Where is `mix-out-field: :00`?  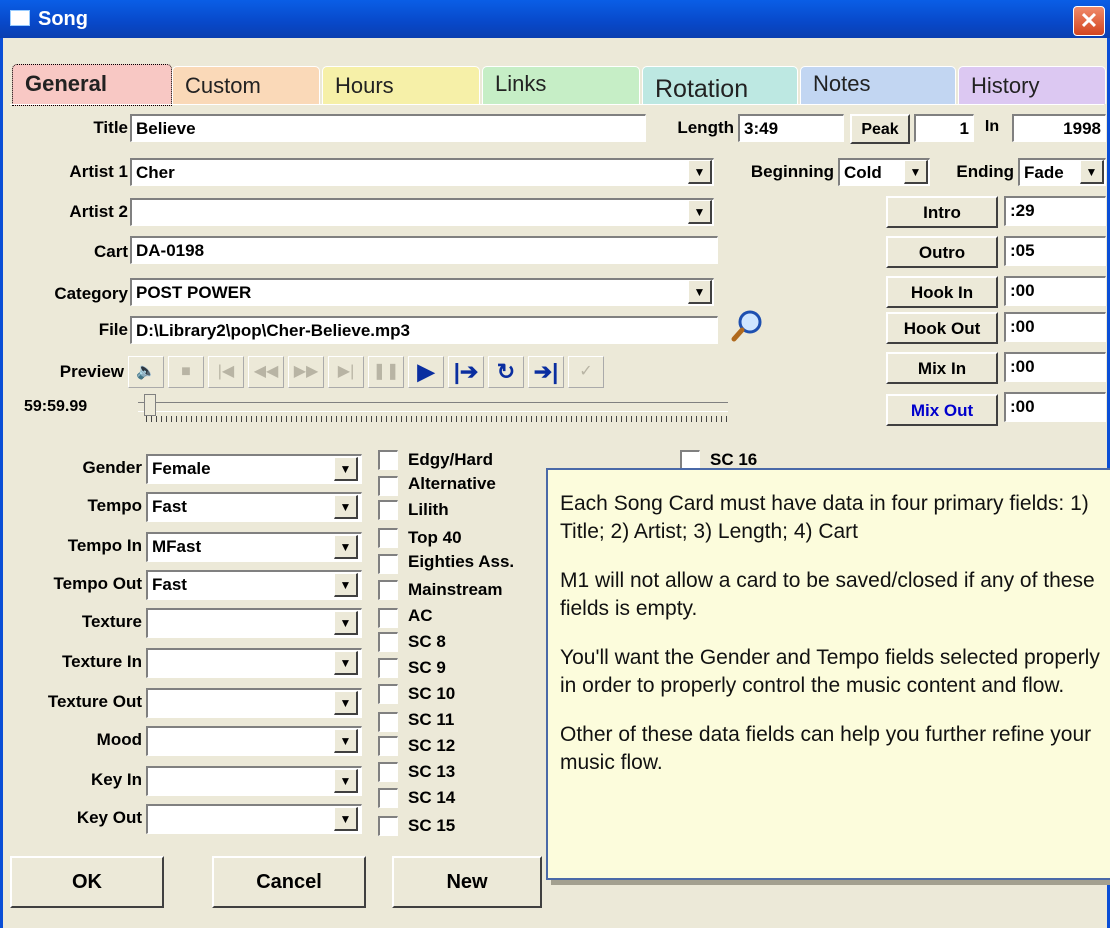 mix-out-field: :00 is located at coordinates (1055, 407).